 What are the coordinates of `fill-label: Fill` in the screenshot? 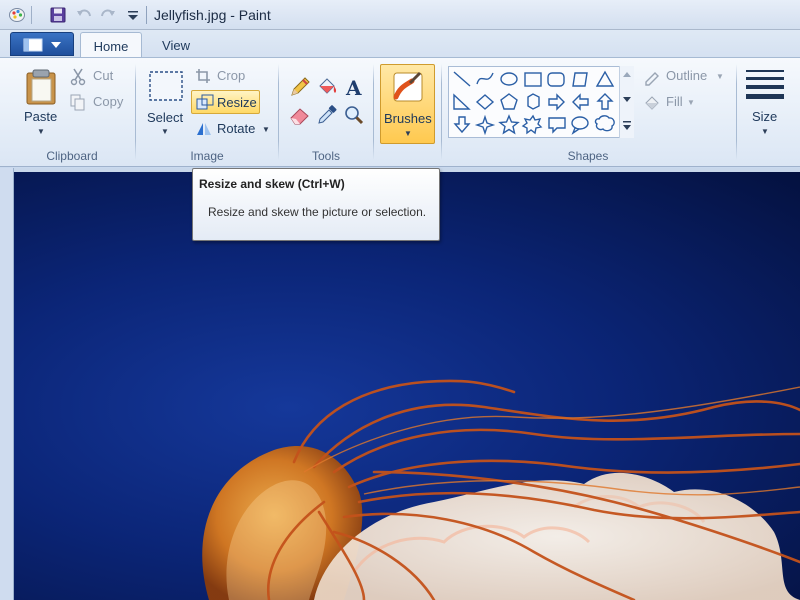 It's located at (674, 101).